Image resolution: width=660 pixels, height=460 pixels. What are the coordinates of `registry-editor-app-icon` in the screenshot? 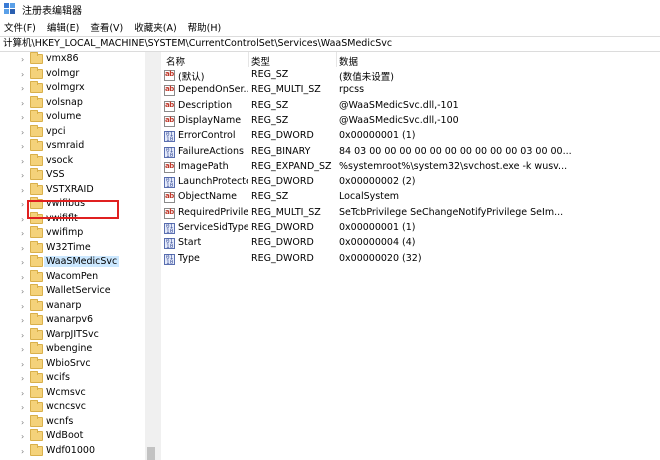 It's located at (10, 9).